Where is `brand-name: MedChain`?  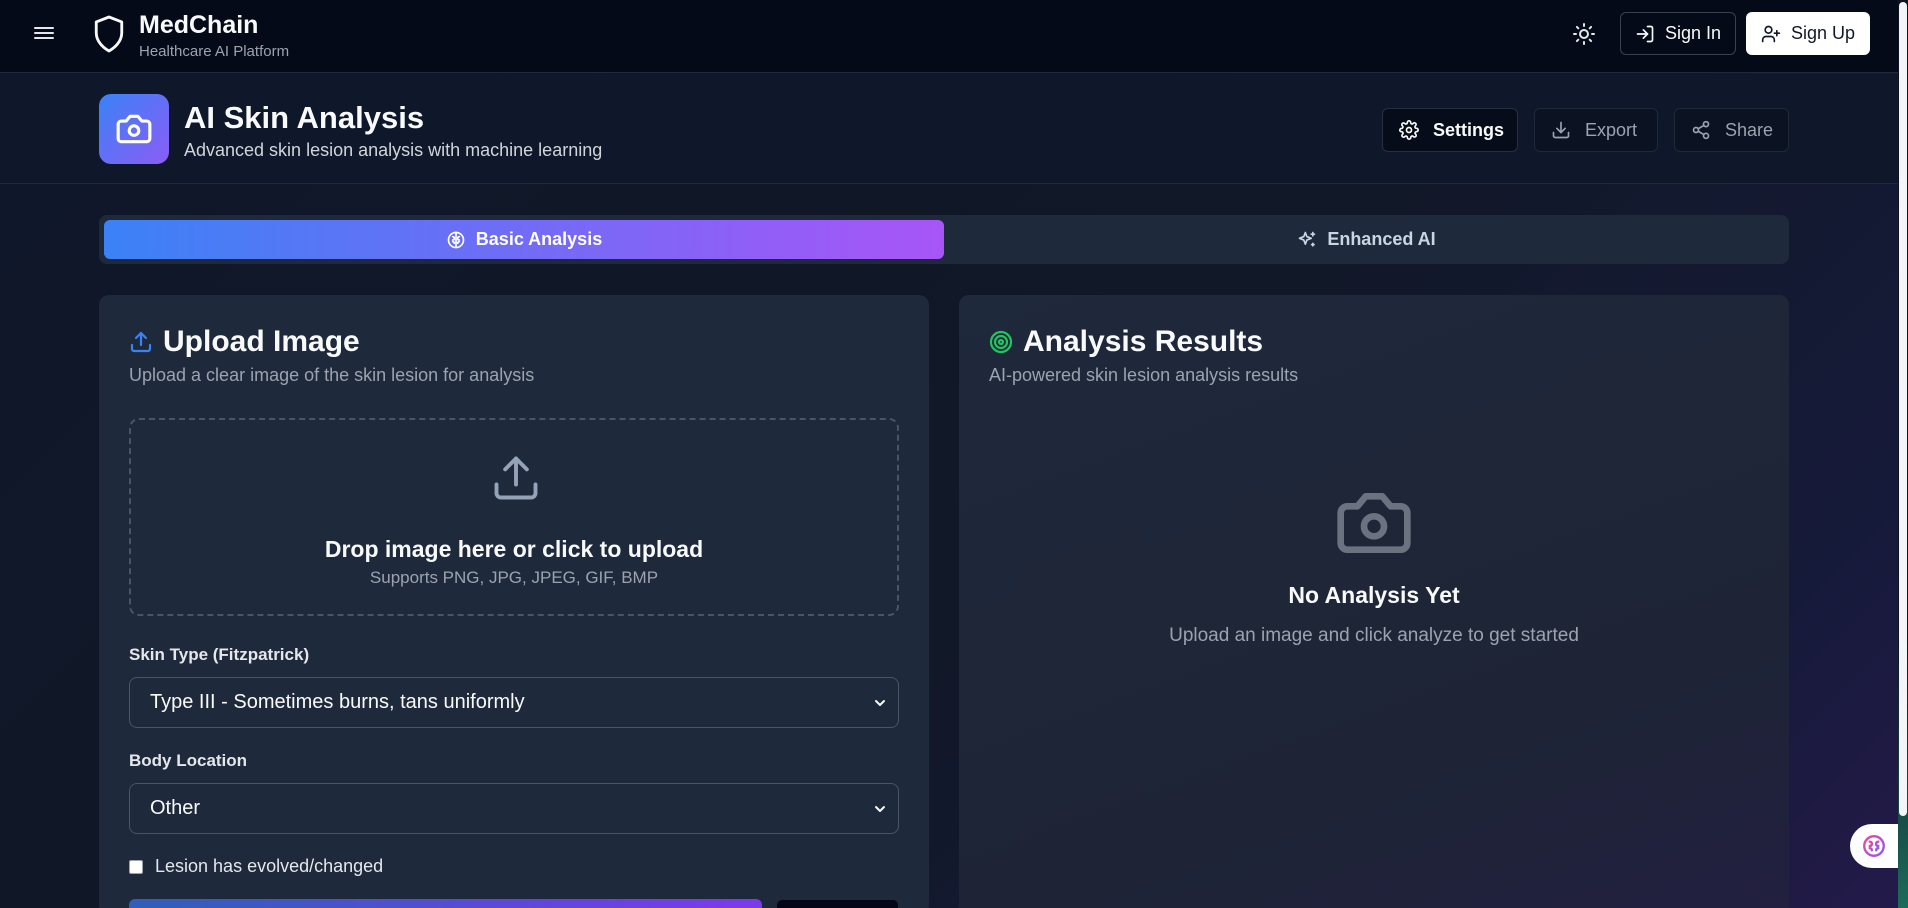 brand-name: MedChain is located at coordinates (198, 25).